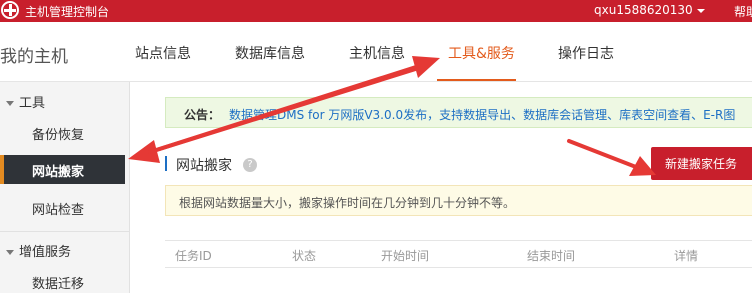 This screenshot has width=752, height=293. What do you see at coordinates (643, 10) in the screenshot?
I see `user-name: qxu1588620130` at bounding box center [643, 10].